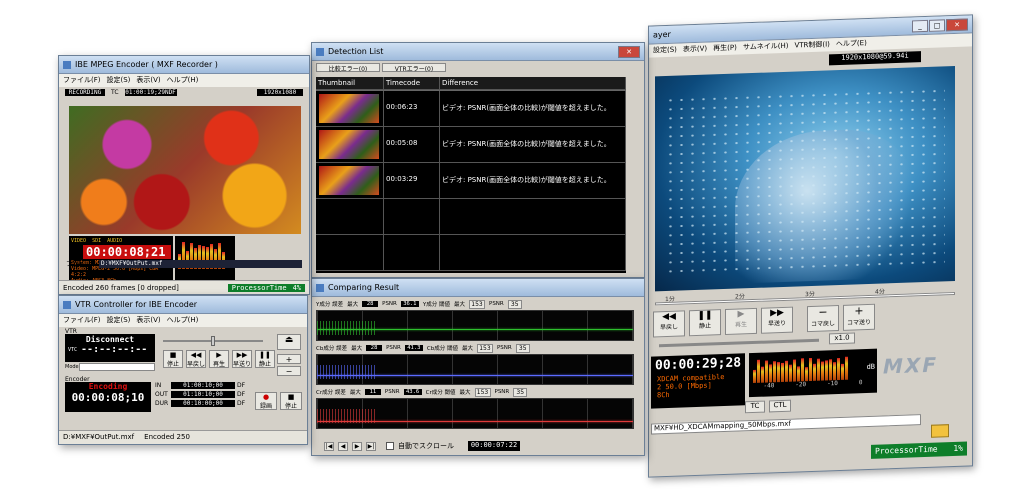 Image resolution: width=1027 pixels, height=500 pixels. Describe the element at coordinates (705, 323) in the screenshot. I see `pause-button: ❚❚ 静止` at that location.